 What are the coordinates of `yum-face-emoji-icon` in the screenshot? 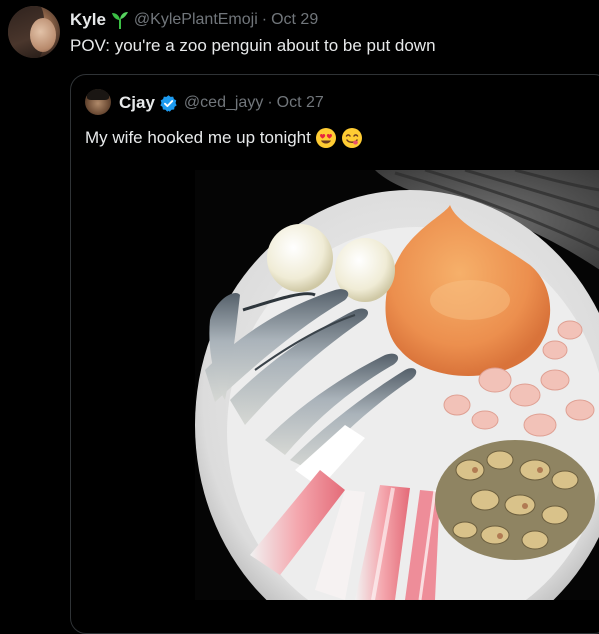 It's located at (352, 138).